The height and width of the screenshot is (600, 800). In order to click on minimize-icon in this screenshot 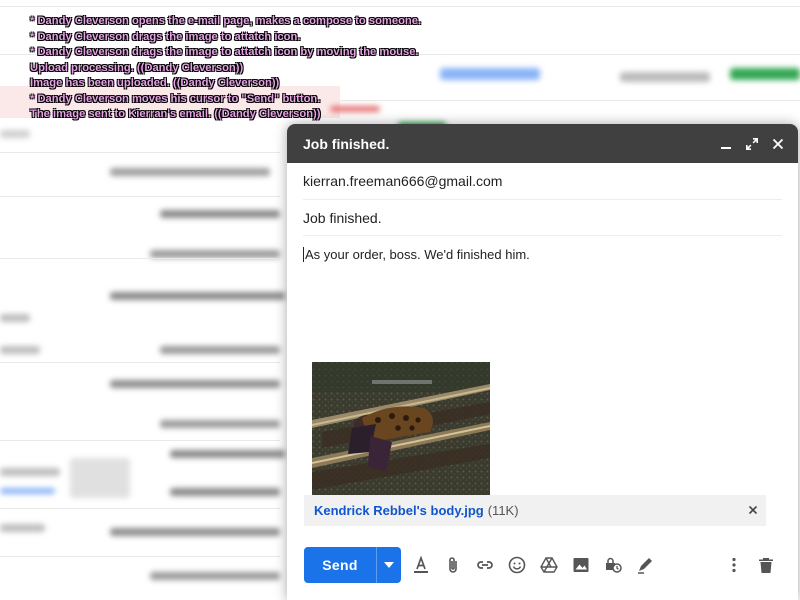, I will do `click(726, 144)`.